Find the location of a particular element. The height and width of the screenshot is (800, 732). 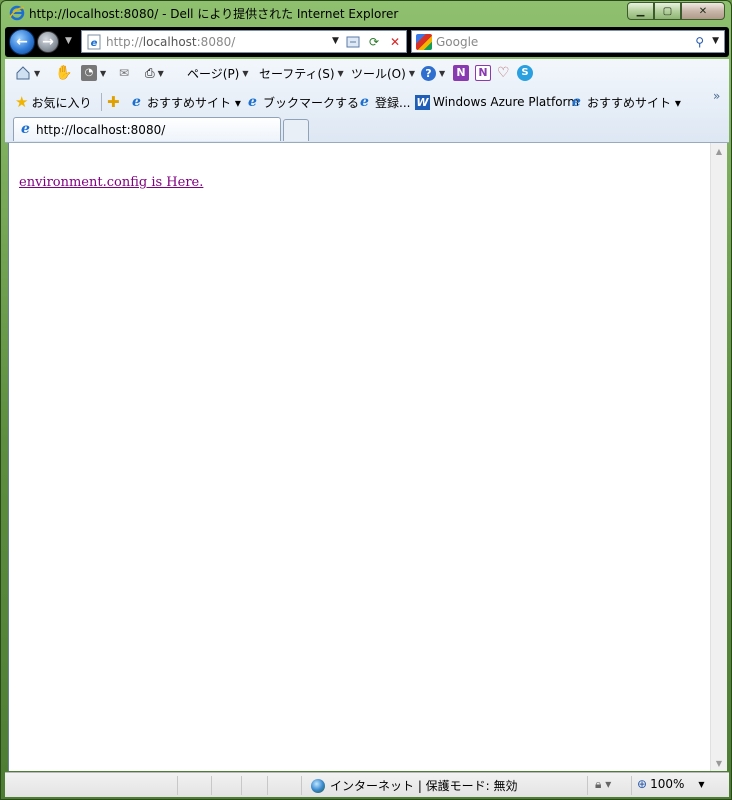

printer-icon: ⎙ is located at coordinates (150, 72).